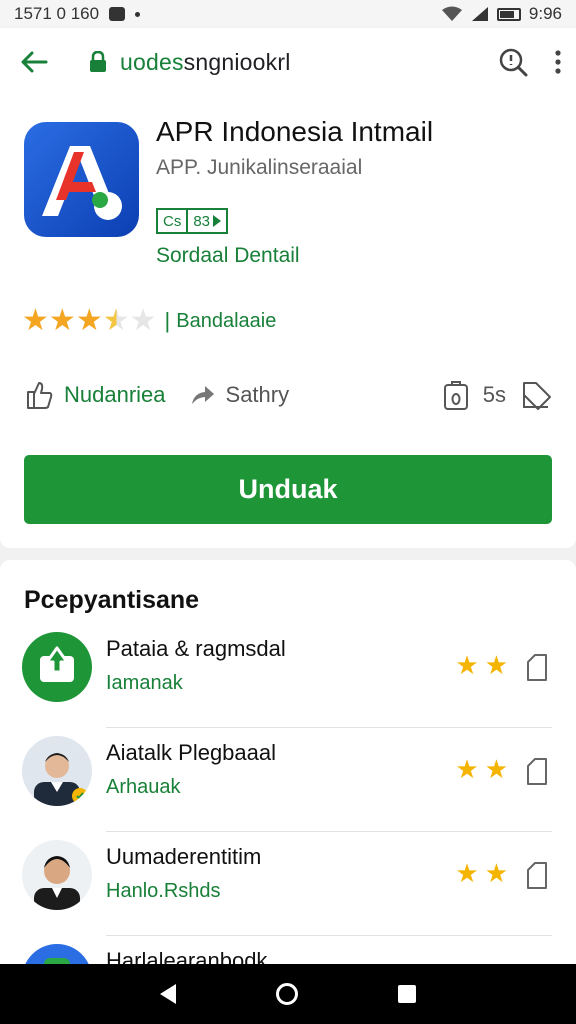 This screenshot has width=576, height=1024. I want to click on rating-stars: ★ ★ ★ ★ ★, so click(89, 321).